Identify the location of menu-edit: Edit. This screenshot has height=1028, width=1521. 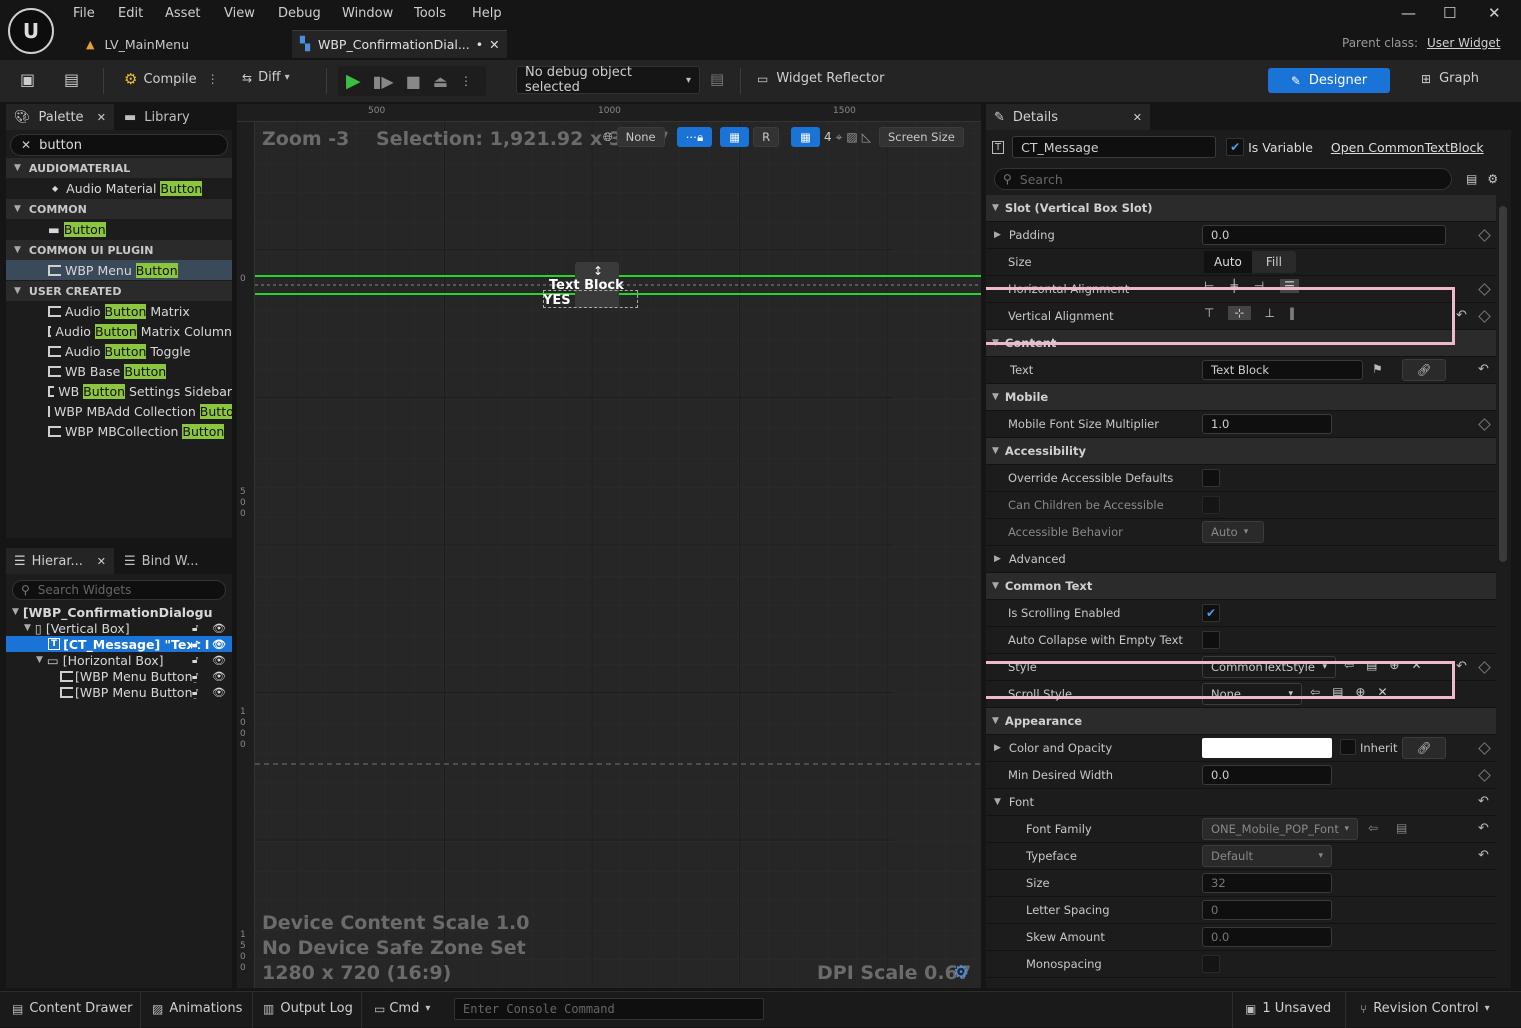
(130, 13).